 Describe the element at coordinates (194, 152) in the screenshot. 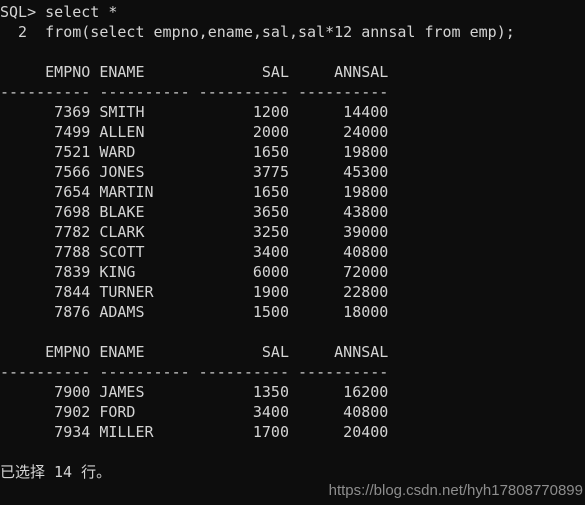

I see `table-row: 7521 WARD 1650 19800` at that location.